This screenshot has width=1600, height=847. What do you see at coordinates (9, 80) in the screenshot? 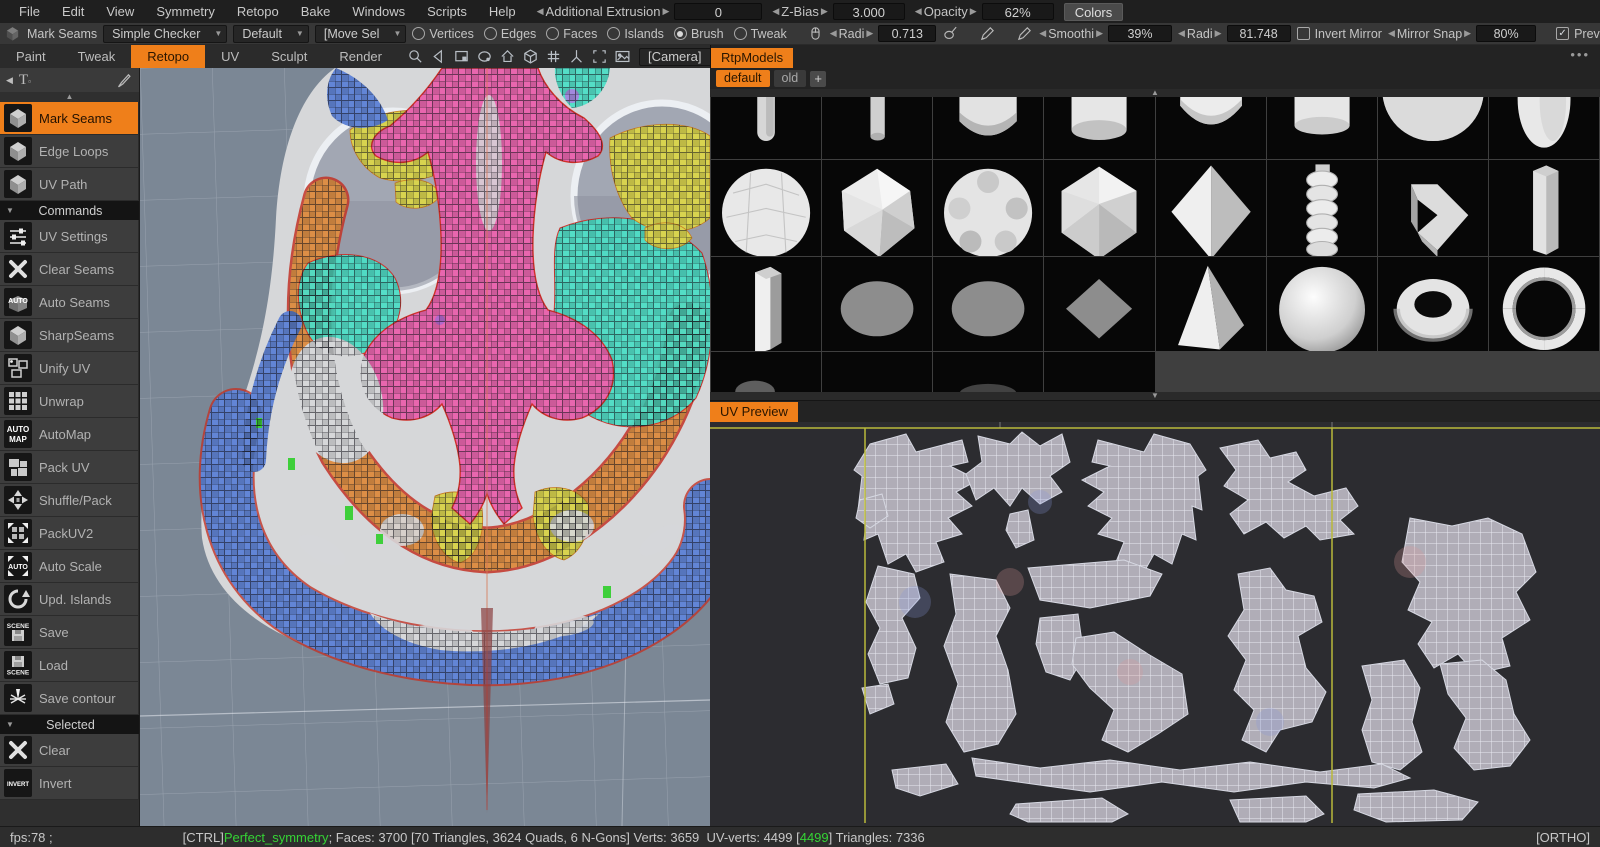
I see `collapse-arrow-icon: ◀` at bounding box center [9, 80].